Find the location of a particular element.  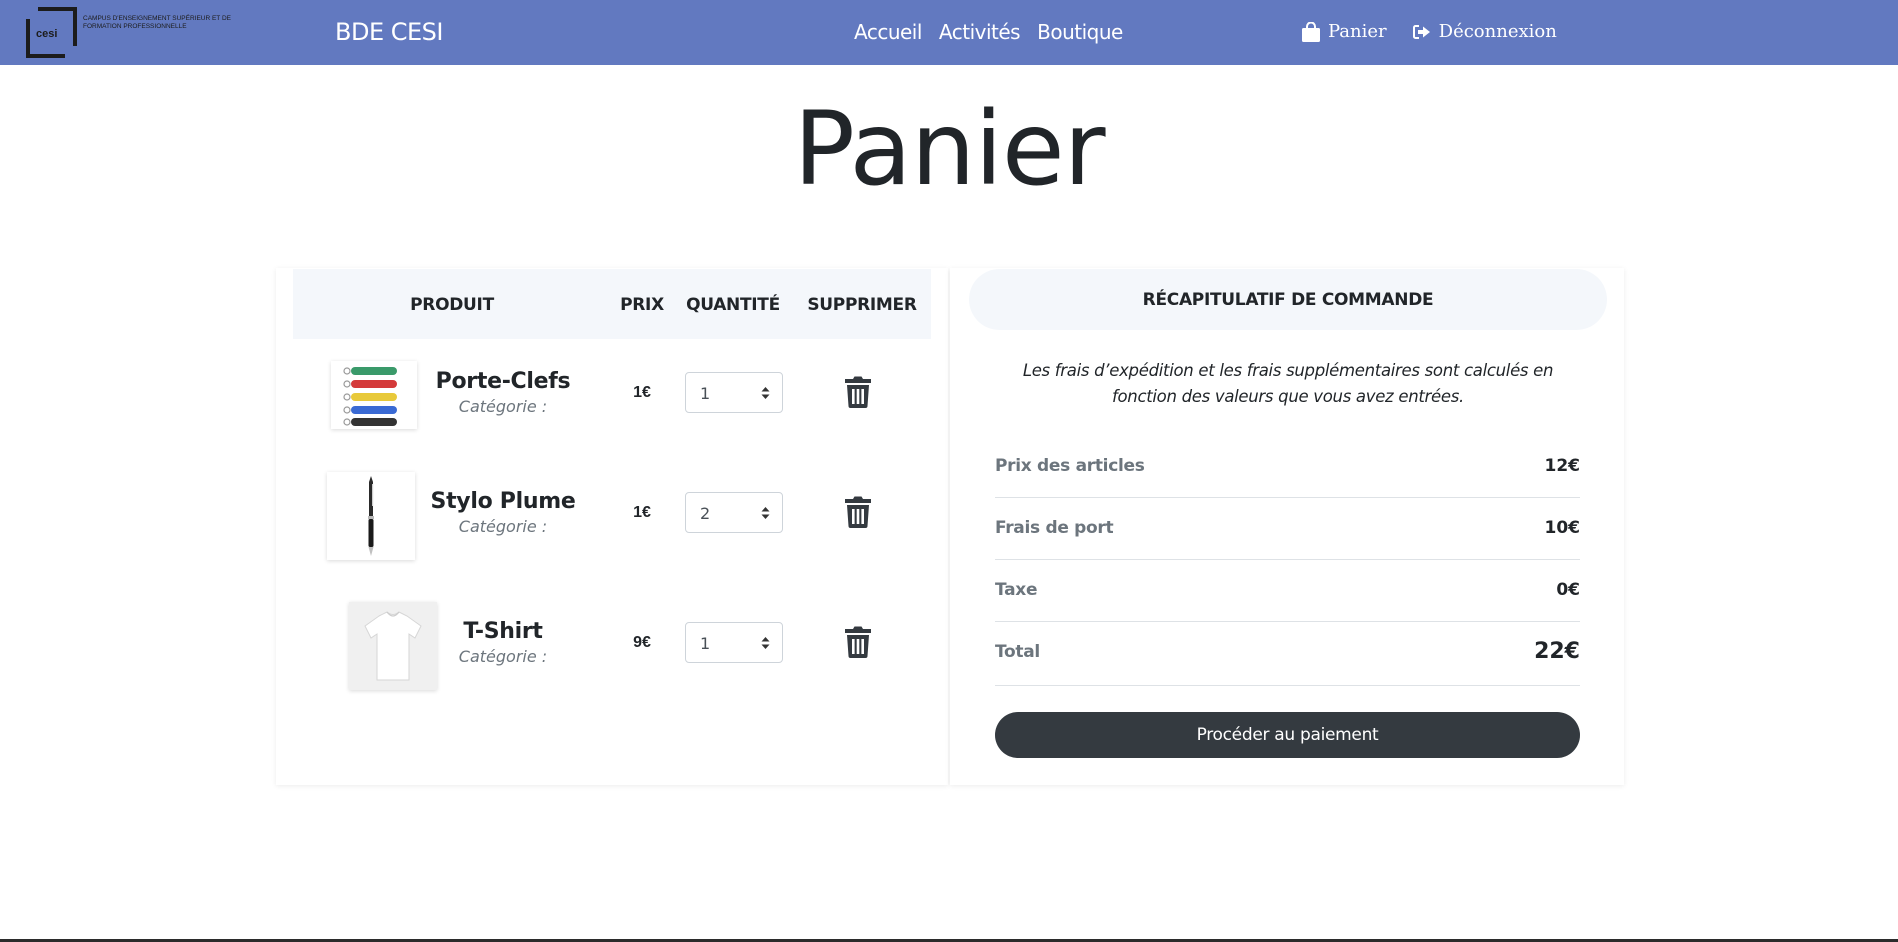

brand-title: BDE CESI is located at coordinates (389, 32).